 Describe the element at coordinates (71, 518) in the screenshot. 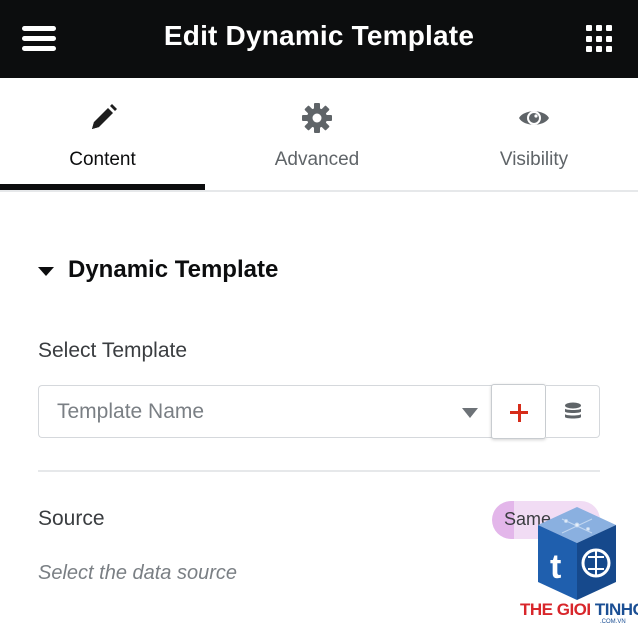

I see `source-label: Source` at that location.